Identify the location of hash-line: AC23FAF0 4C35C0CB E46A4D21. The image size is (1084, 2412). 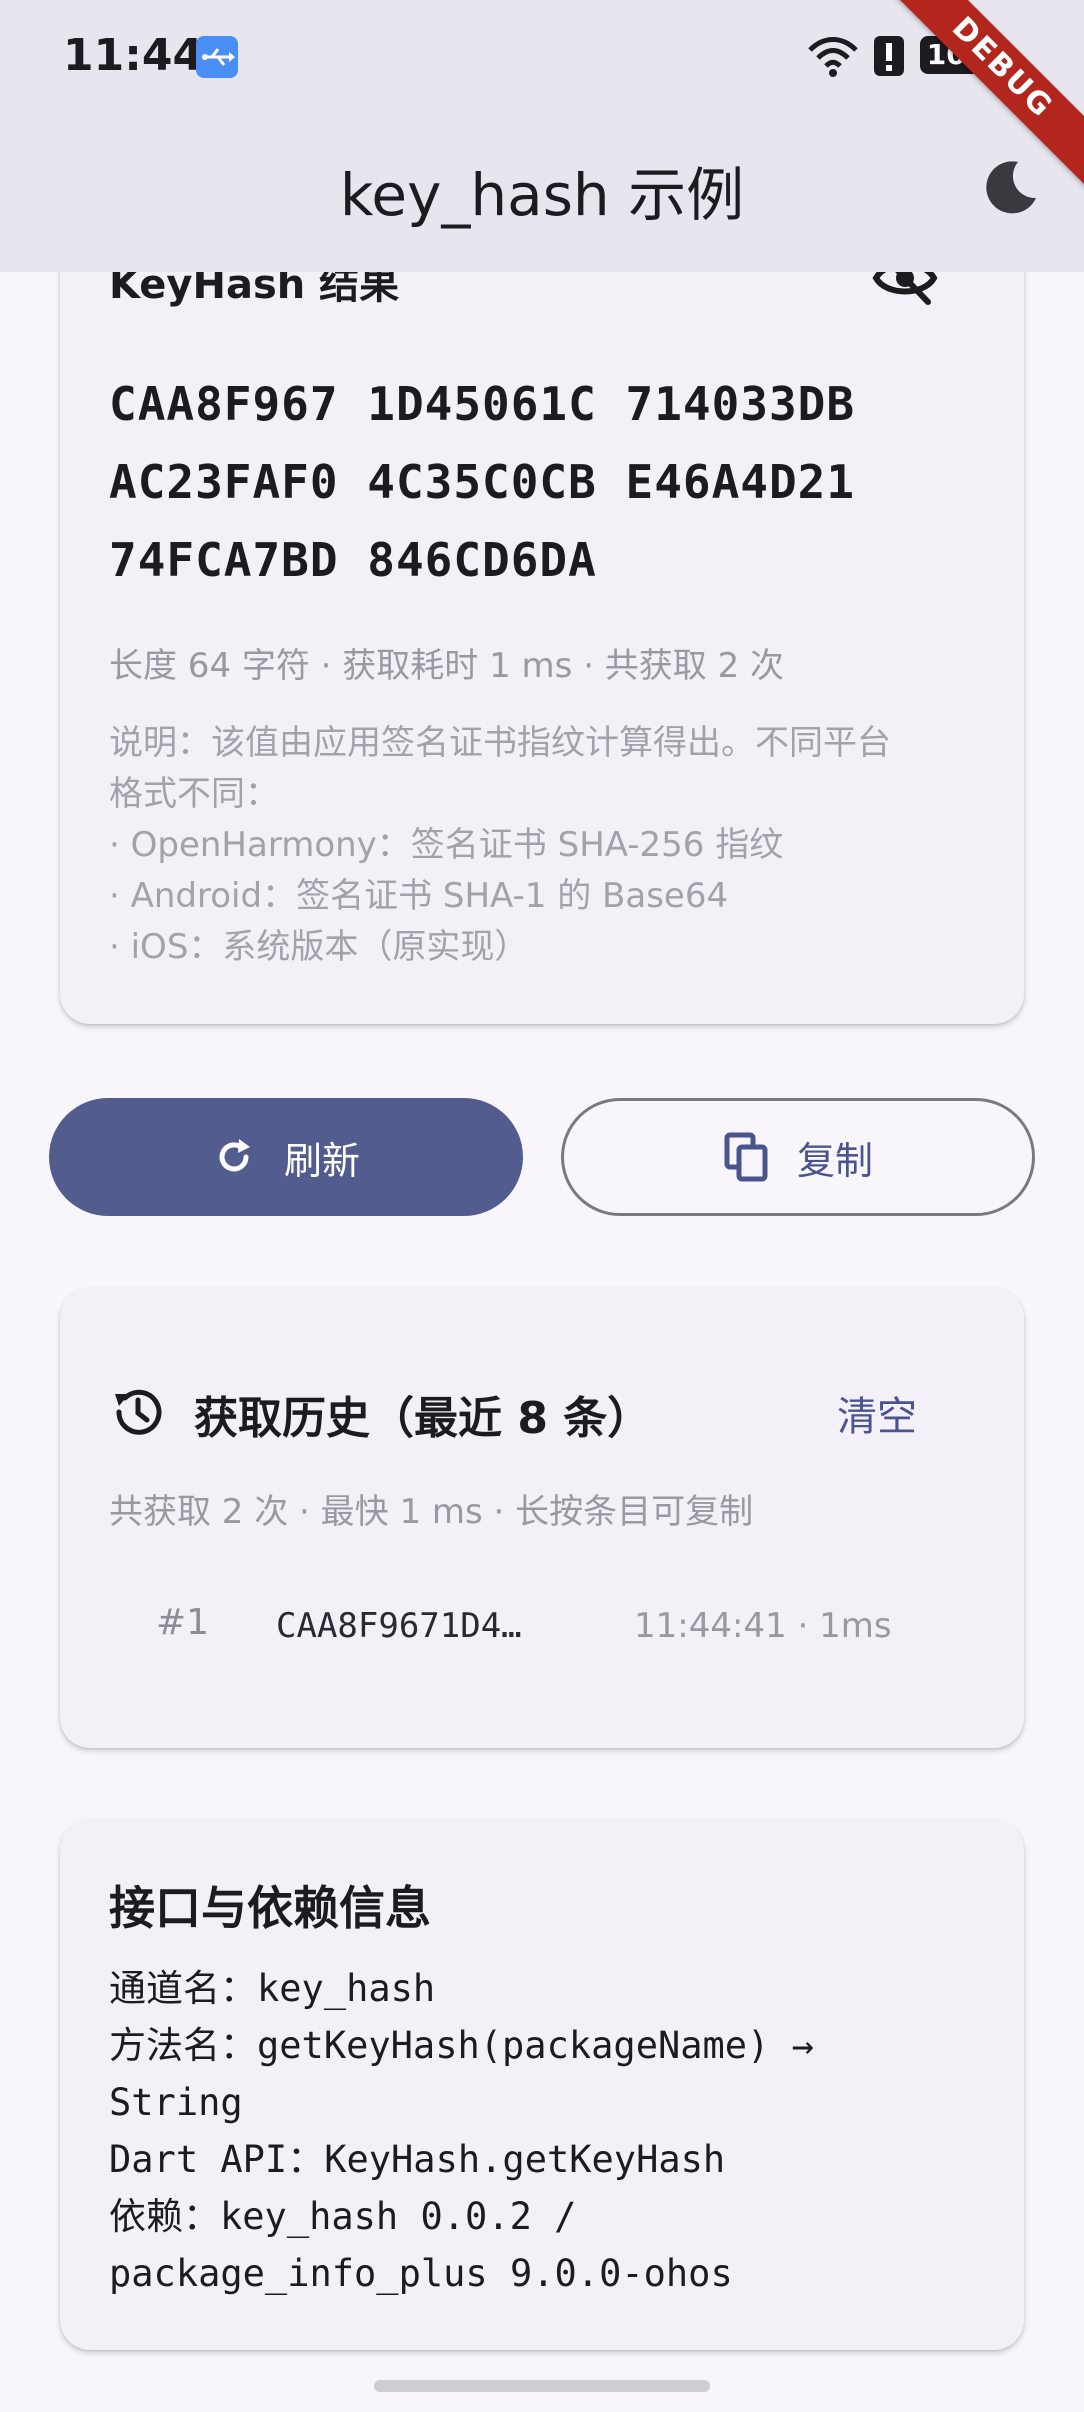
(482, 482).